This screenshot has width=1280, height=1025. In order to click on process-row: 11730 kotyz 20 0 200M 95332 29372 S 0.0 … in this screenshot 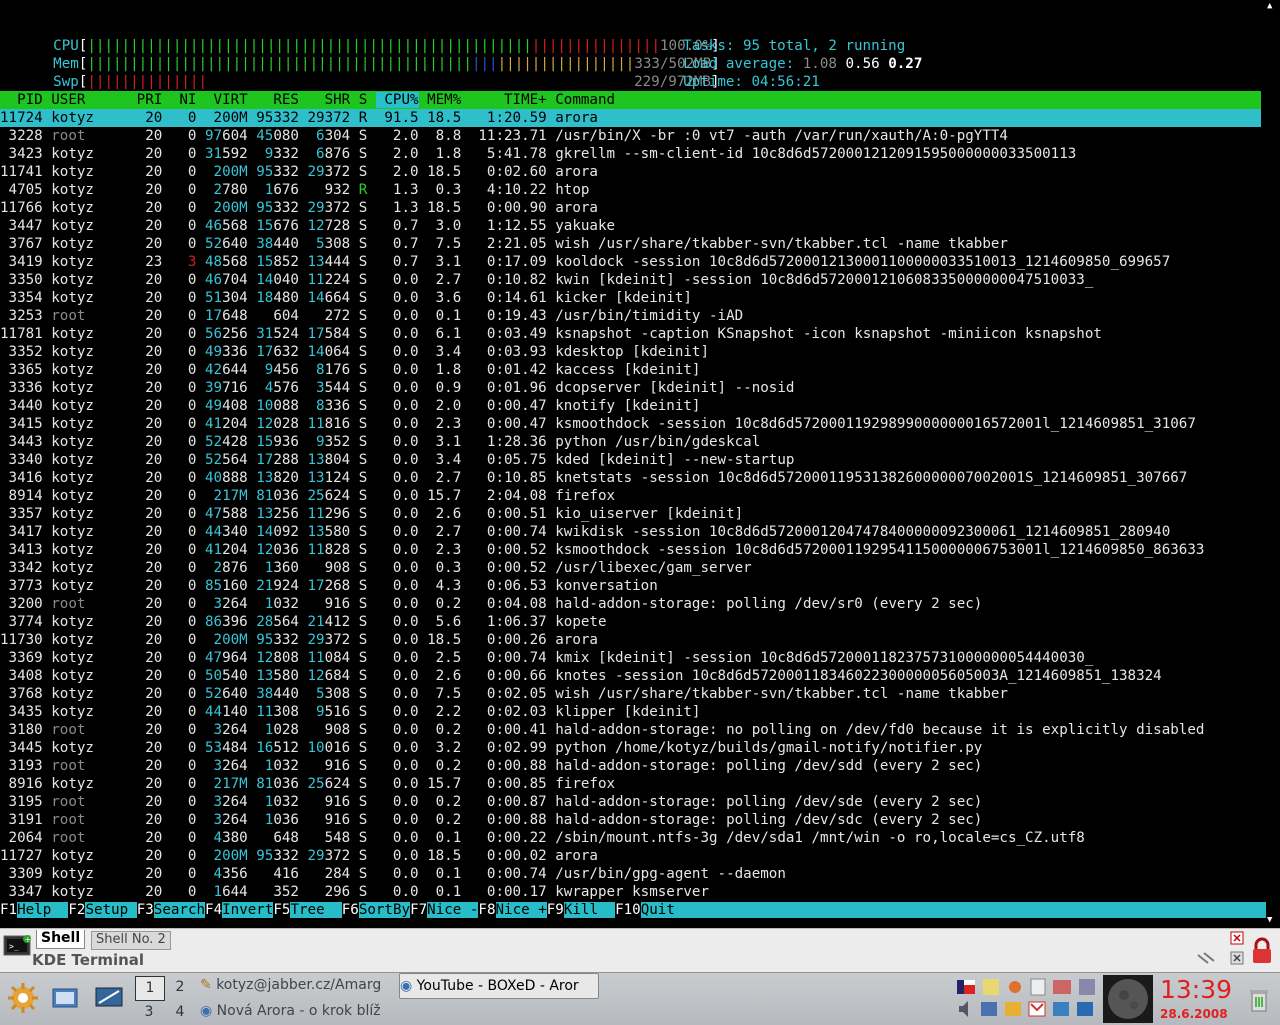, I will do `click(630, 640)`.